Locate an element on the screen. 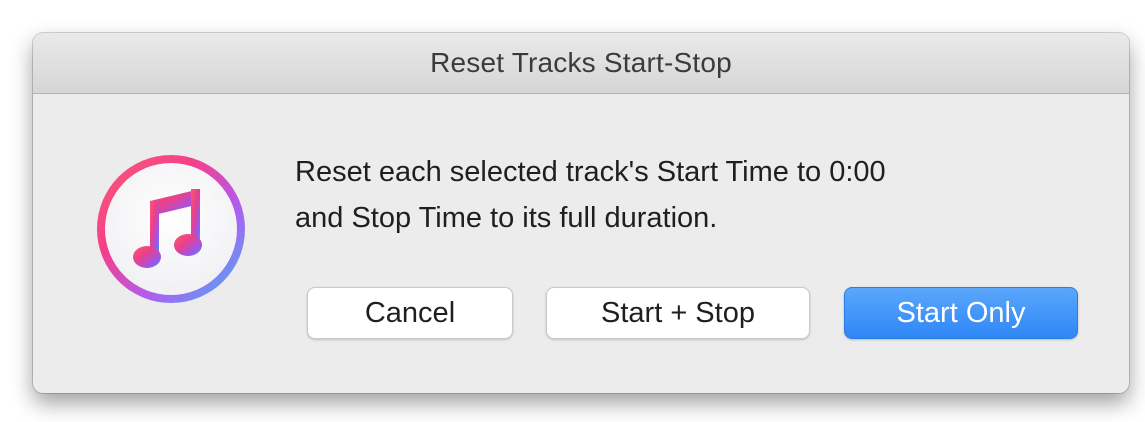 The image size is (1145, 422). dialog-titlebar: Reset Tracks Start-Stop is located at coordinates (581, 63).